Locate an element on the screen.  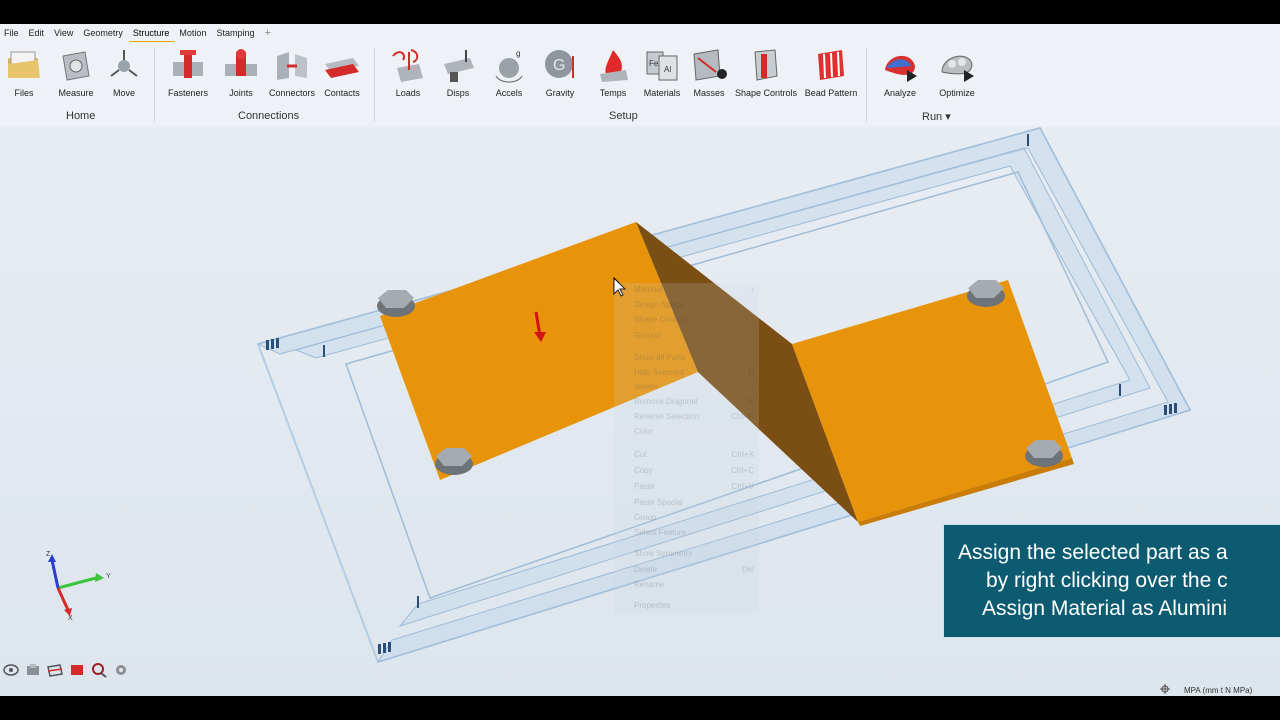
menu-stamping: Stamping is located at coordinates (236, 33).